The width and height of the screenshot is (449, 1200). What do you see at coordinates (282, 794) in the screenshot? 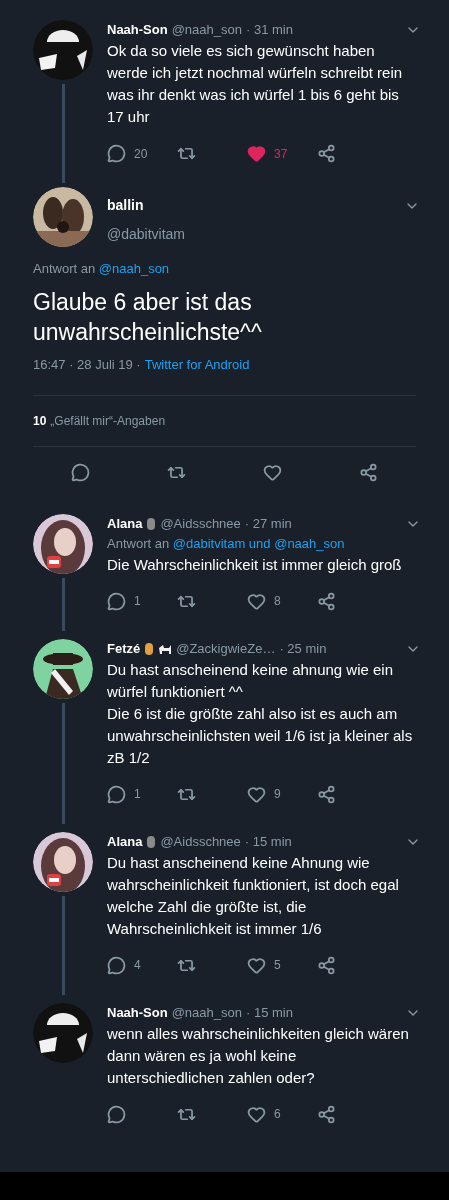
I see `like-button: 9` at bounding box center [282, 794].